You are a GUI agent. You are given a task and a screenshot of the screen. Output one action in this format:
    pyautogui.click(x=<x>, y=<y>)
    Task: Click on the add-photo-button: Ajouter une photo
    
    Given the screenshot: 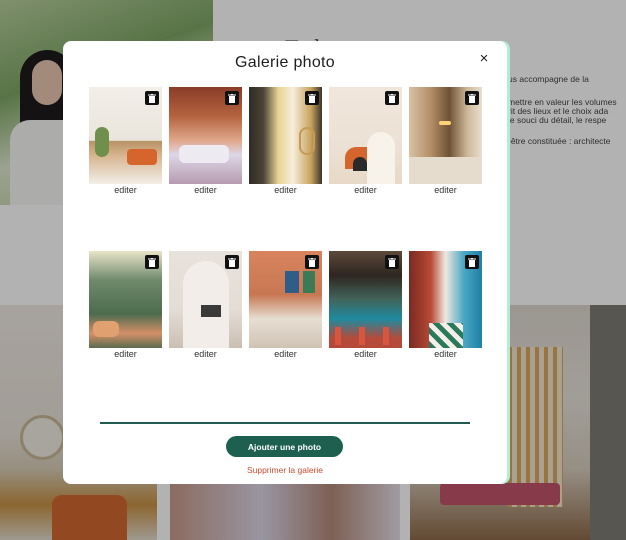 What is the action you would take?
    pyautogui.click(x=284, y=446)
    